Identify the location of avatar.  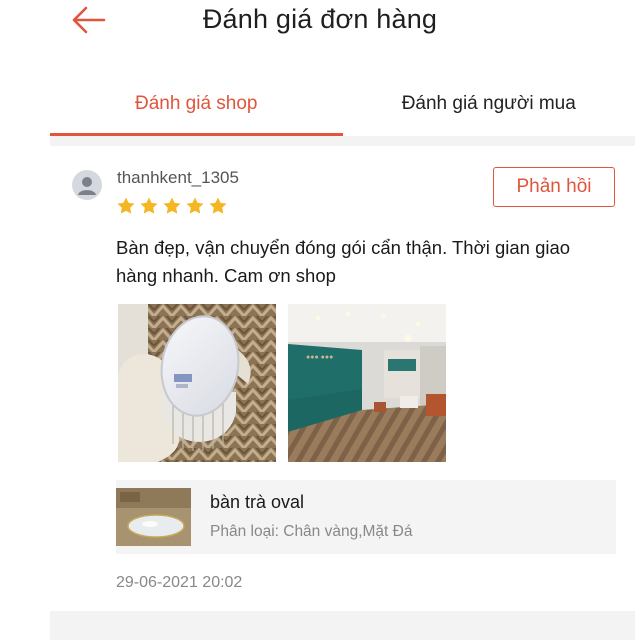
(87, 185).